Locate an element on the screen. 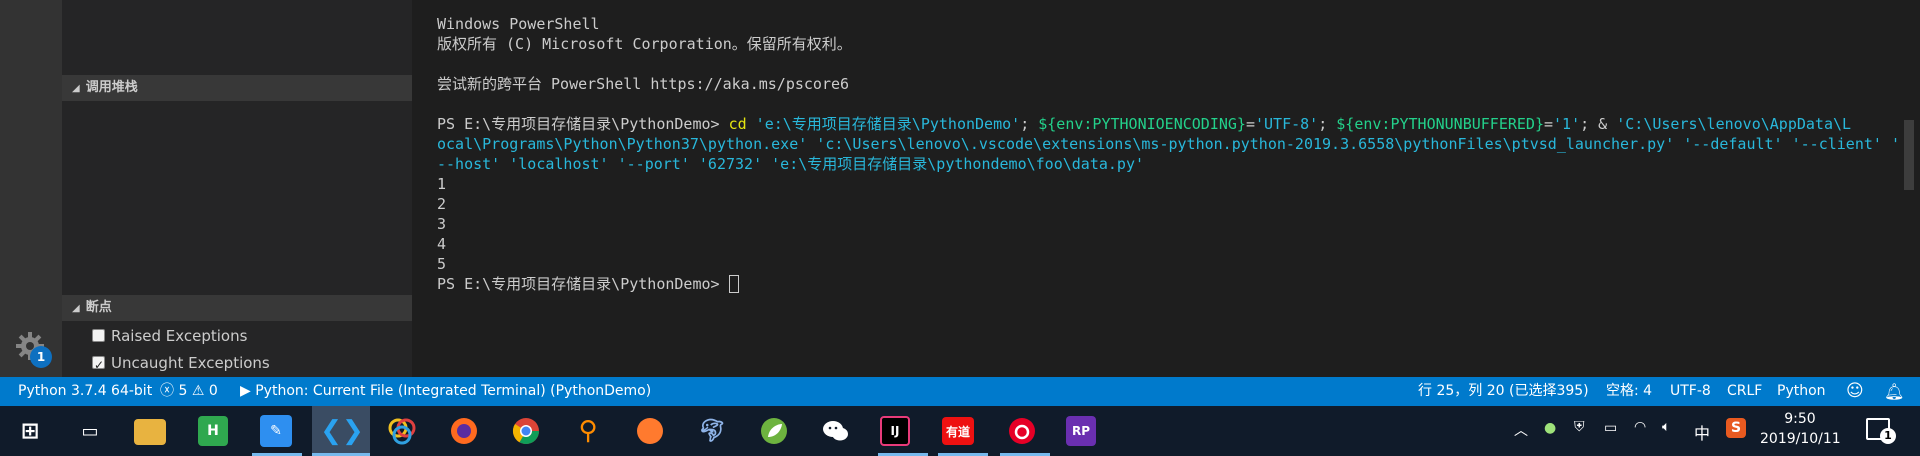  task-view-icon: ▭ is located at coordinates (90, 431).